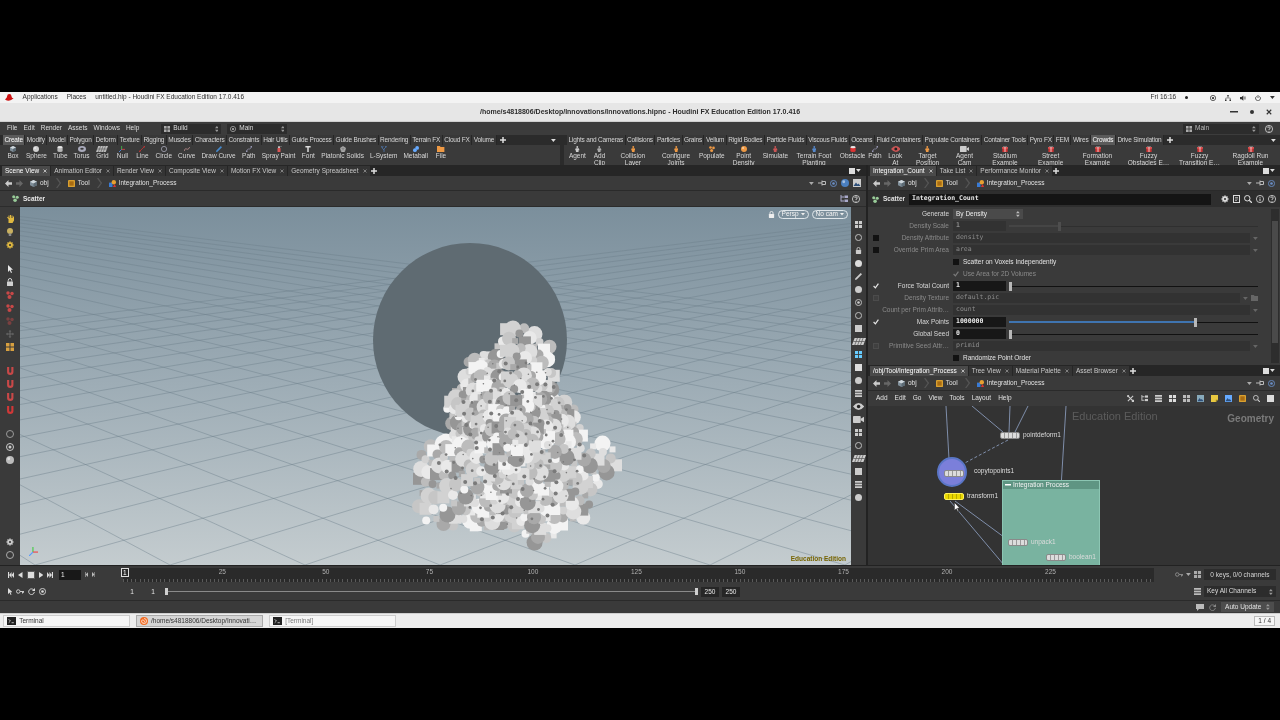  I want to click on range-end-handle, so click(696, 591).